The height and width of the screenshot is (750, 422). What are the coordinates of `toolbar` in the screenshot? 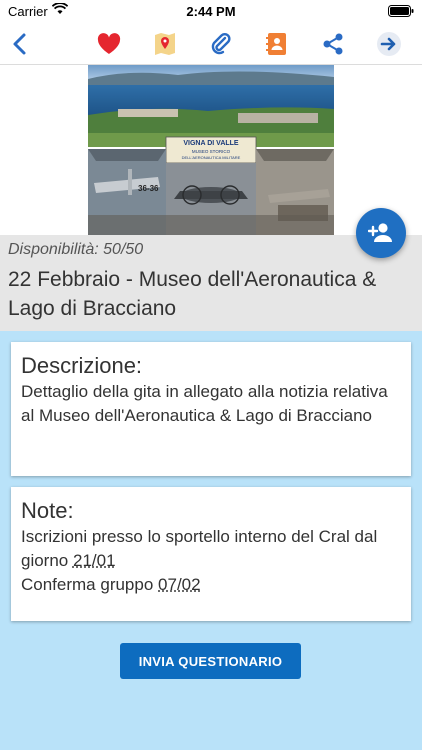 It's located at (211, 44).